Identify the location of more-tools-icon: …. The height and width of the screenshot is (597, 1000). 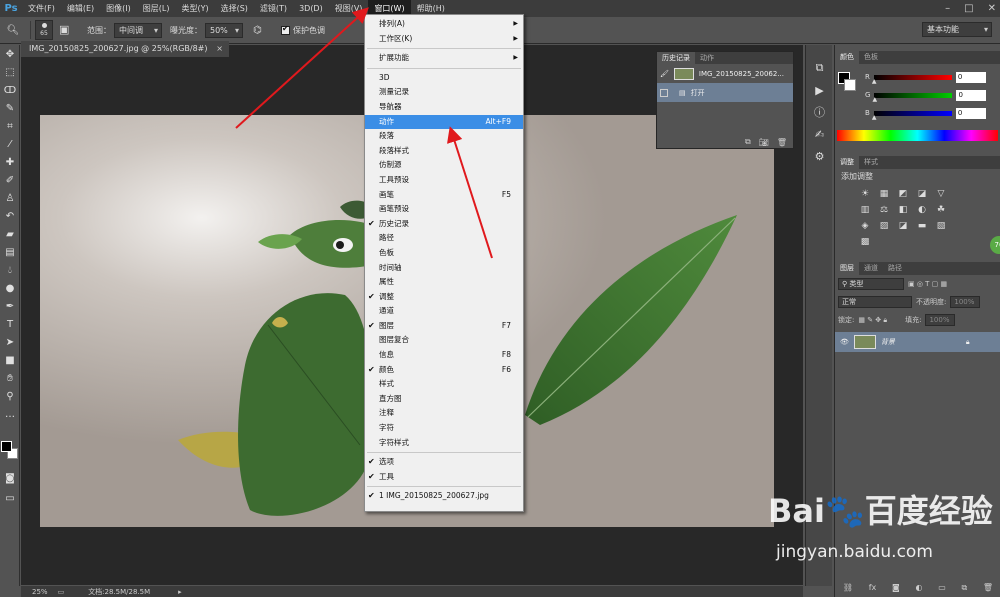
(10, 414).